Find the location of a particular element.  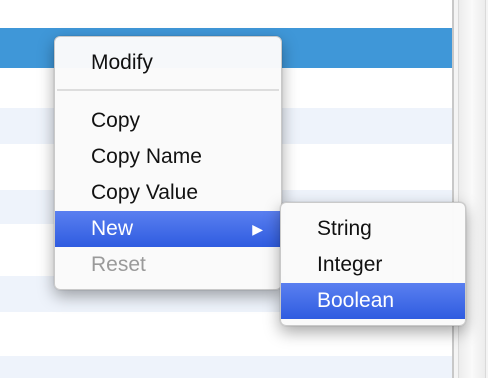

submenu-item-string: String is located at coordinates (373, 229).